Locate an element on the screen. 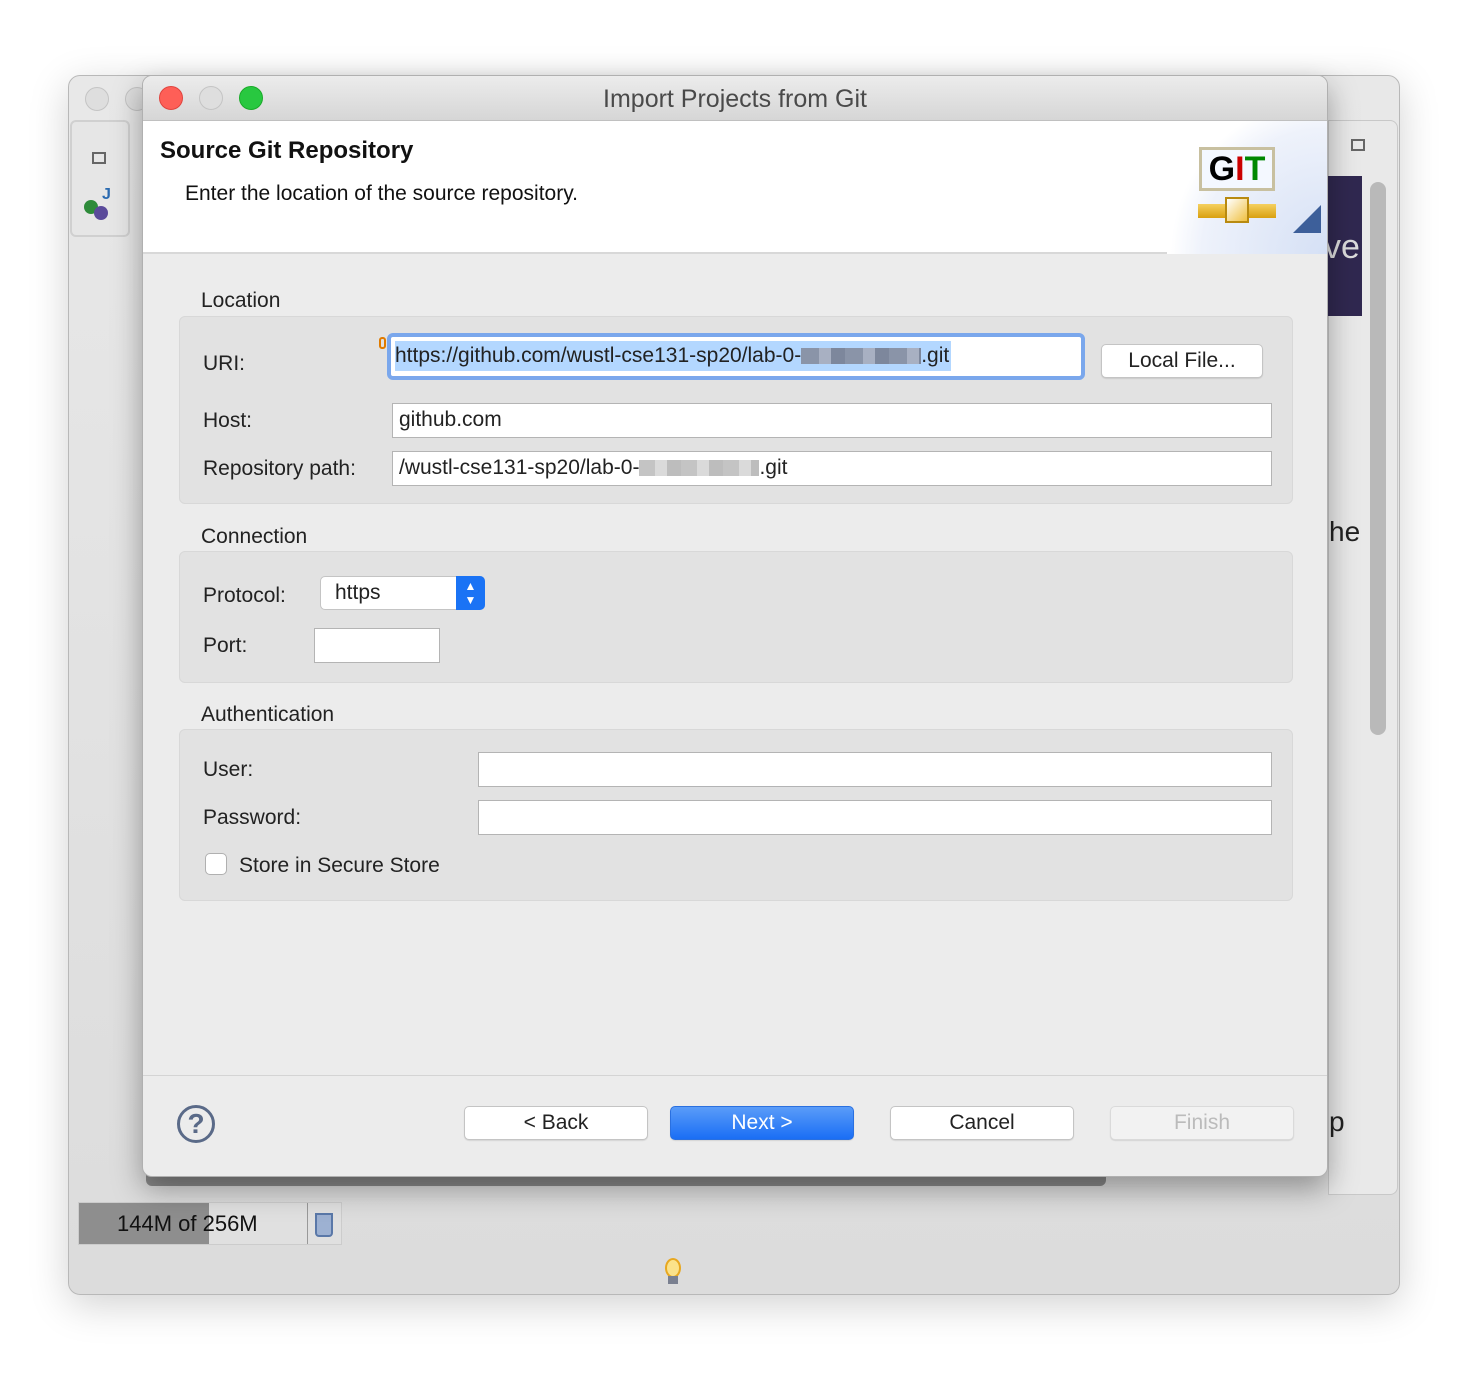 The image size is (1468, 1378). dialog-title: Import Projects from Git is located at coordinates (735, 99).